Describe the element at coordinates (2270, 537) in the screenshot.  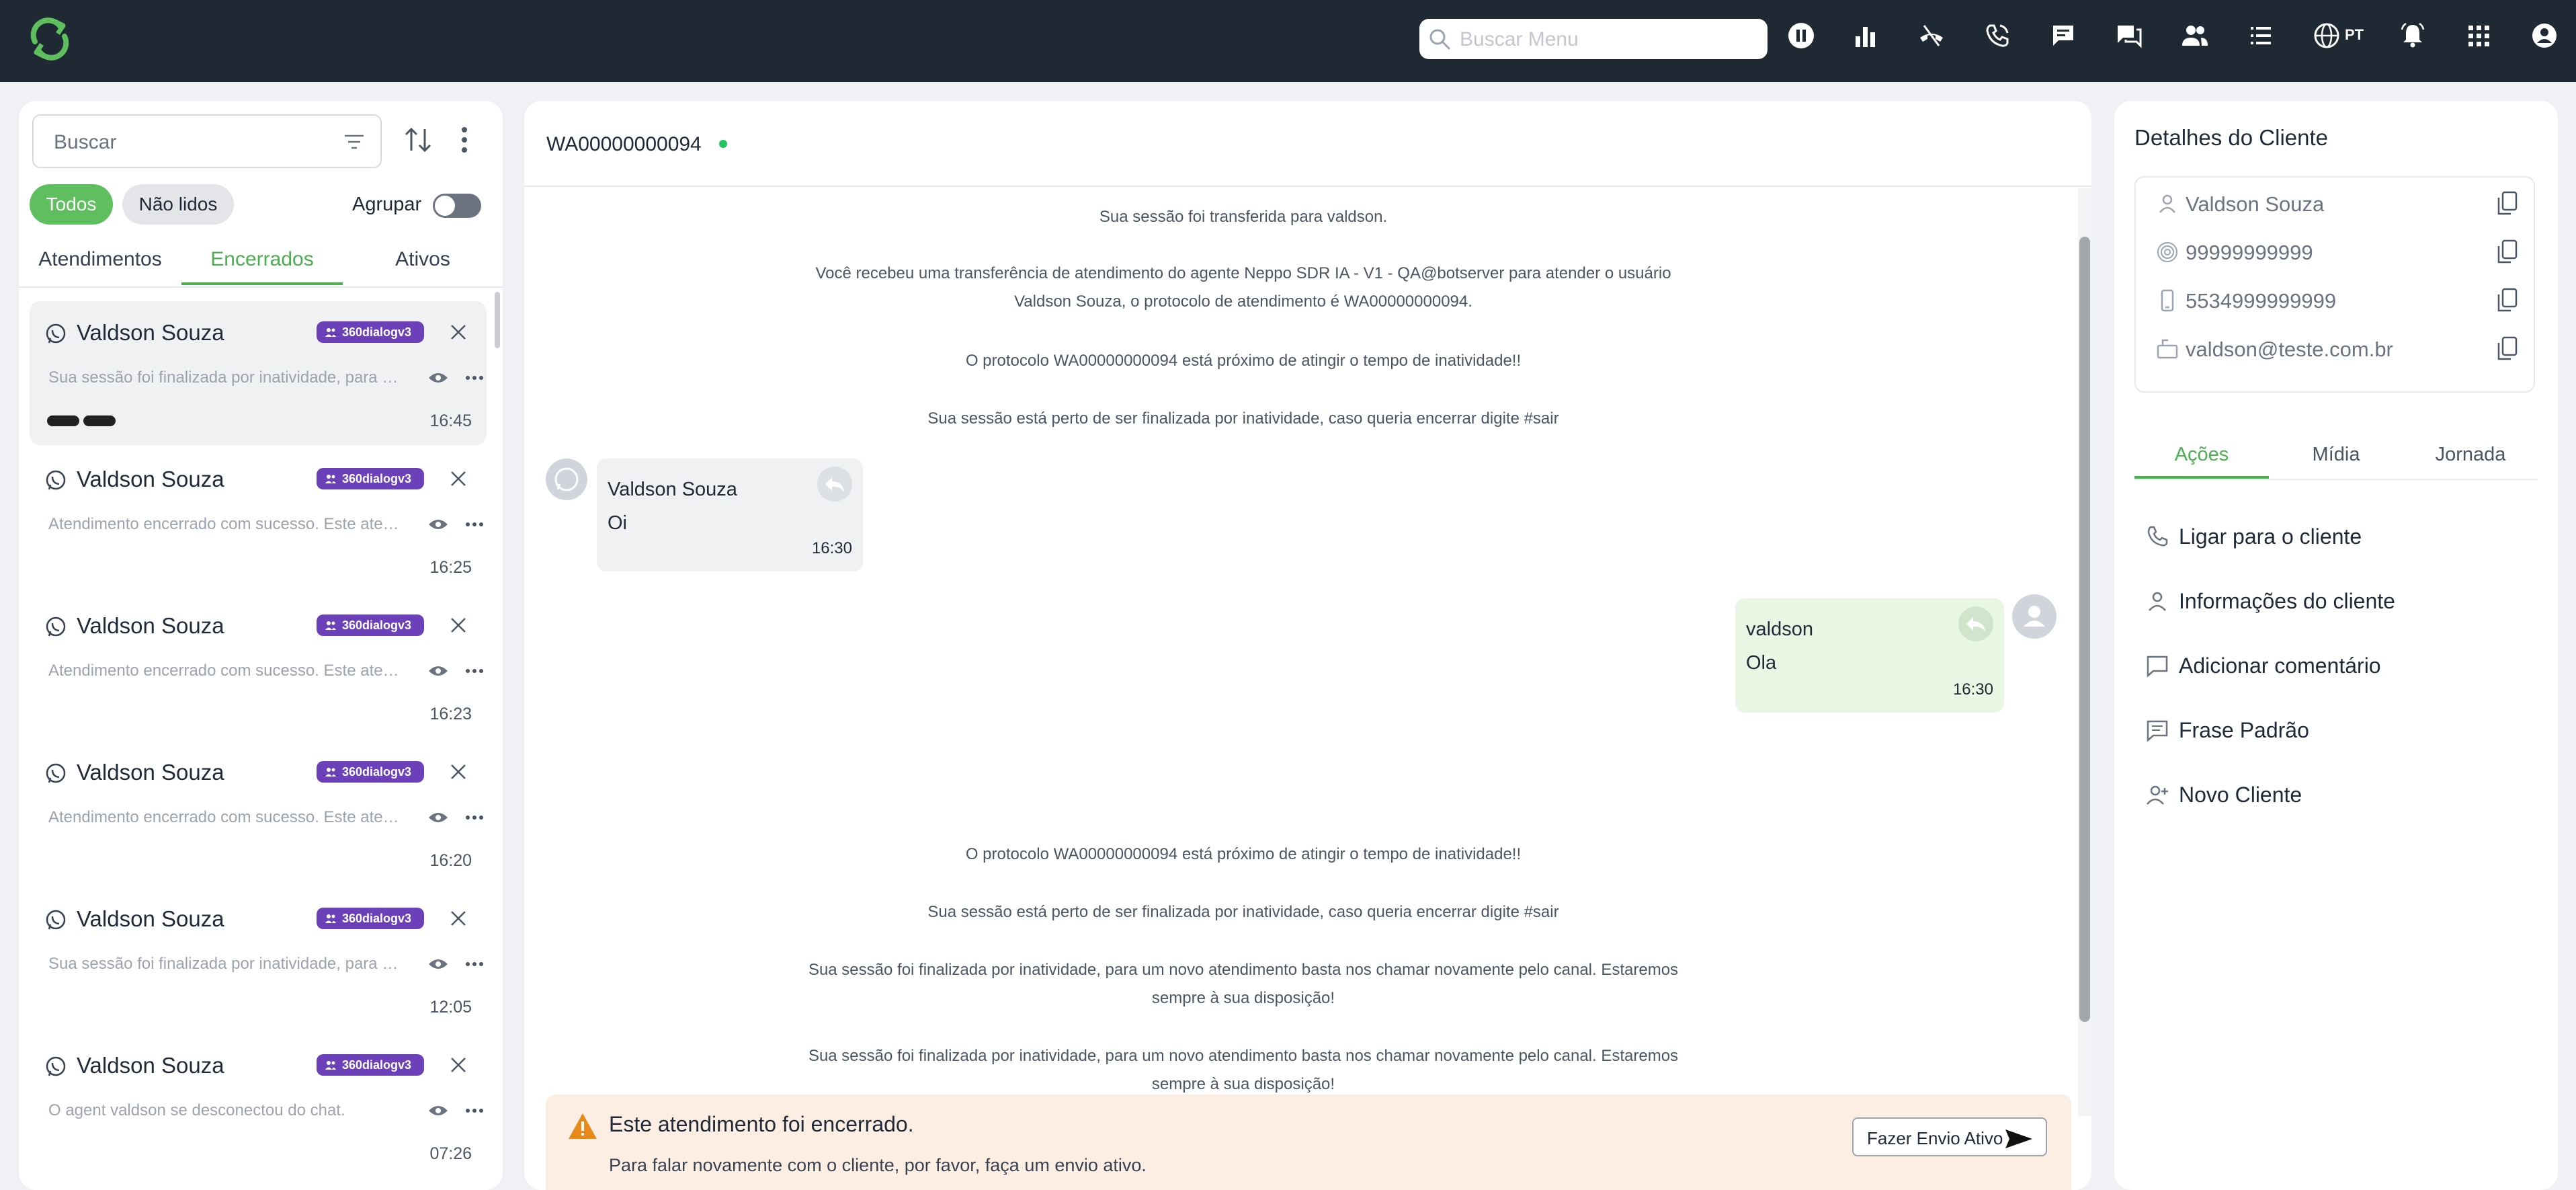
I see `action-label: Ligar para o cliente` at that location.